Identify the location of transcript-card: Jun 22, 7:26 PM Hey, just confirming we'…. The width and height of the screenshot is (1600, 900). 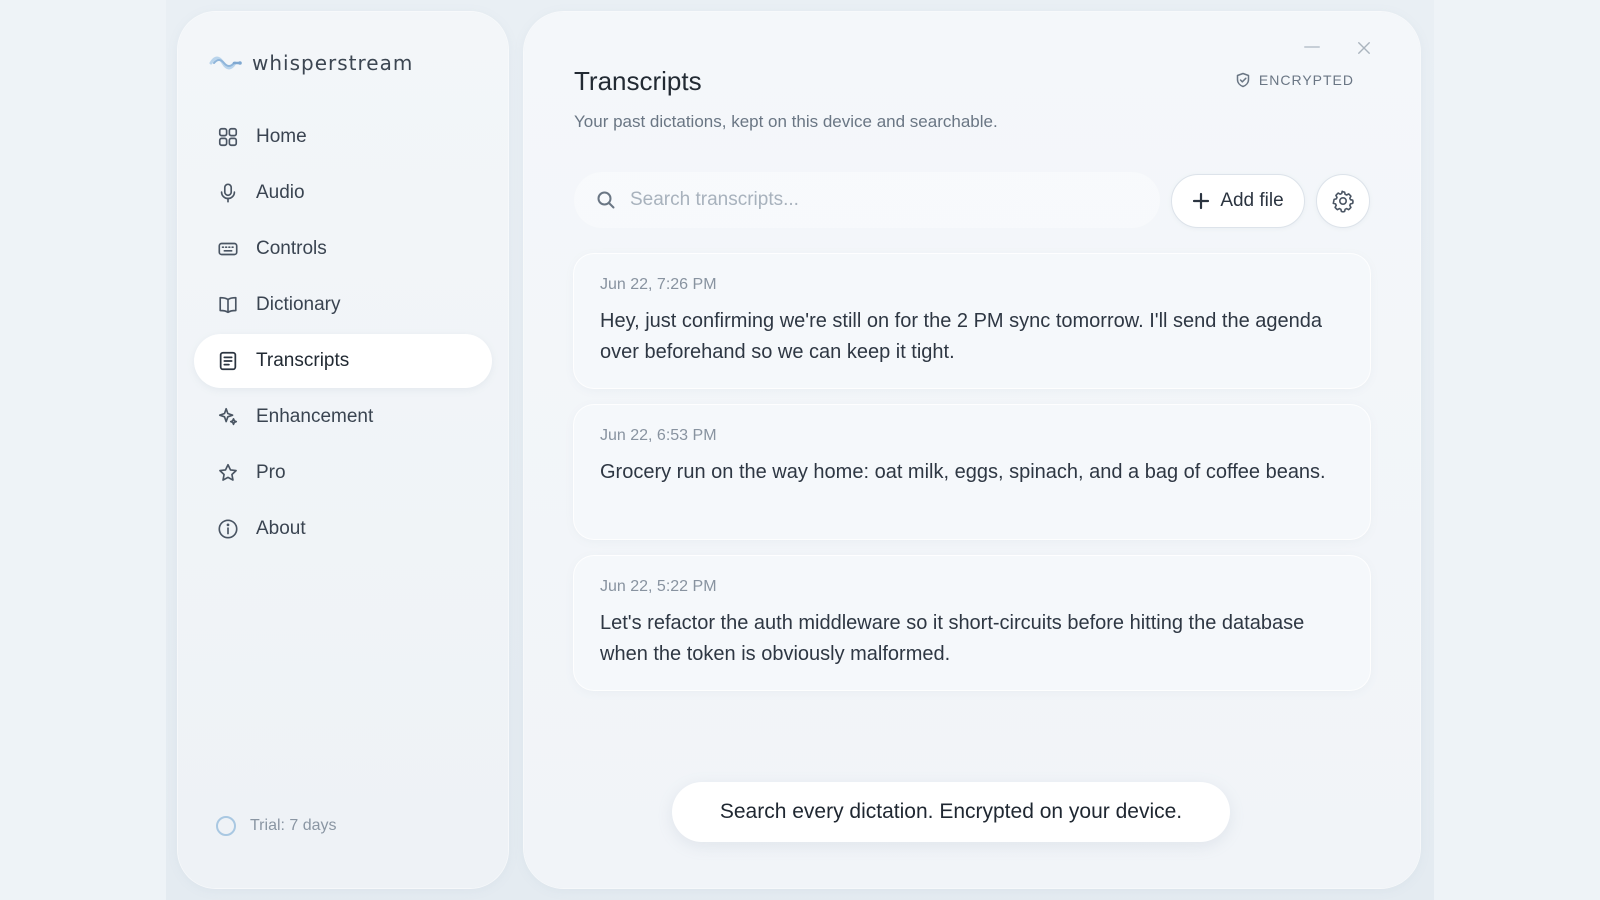
(972, 321).